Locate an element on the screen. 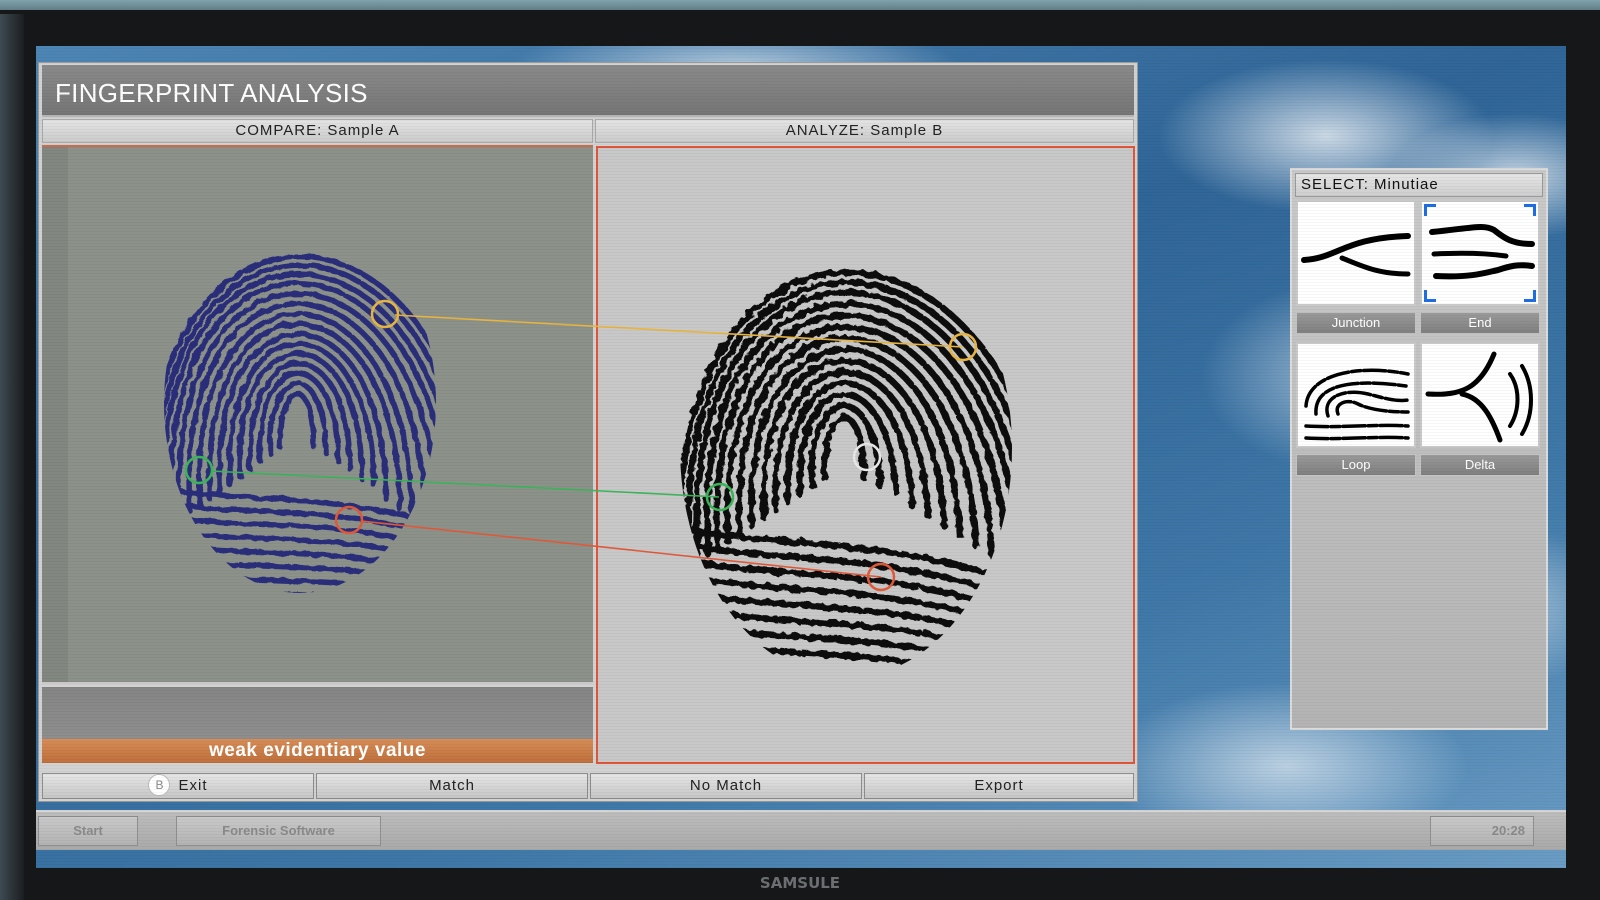 This screenshot has height=900, width=1600. delta-icon is located at coordinates (1479, 397).